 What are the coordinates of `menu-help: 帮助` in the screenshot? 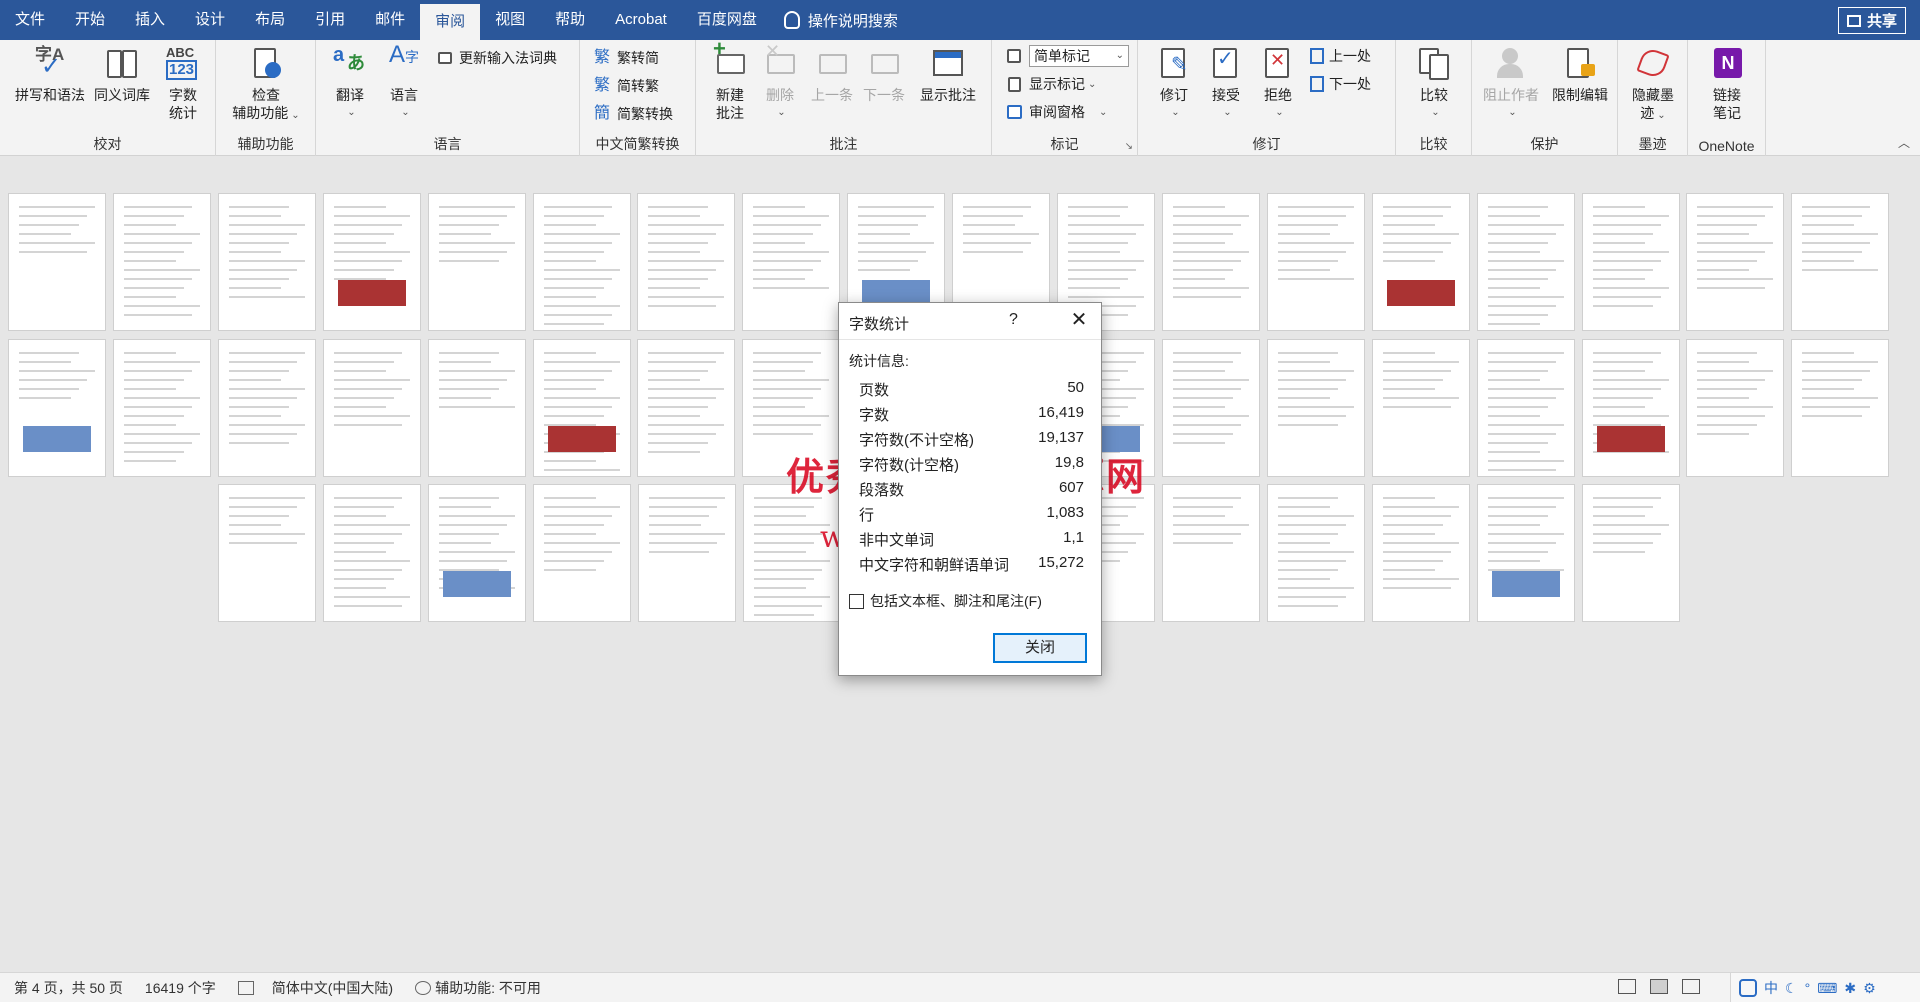 It's located at (570, 20).